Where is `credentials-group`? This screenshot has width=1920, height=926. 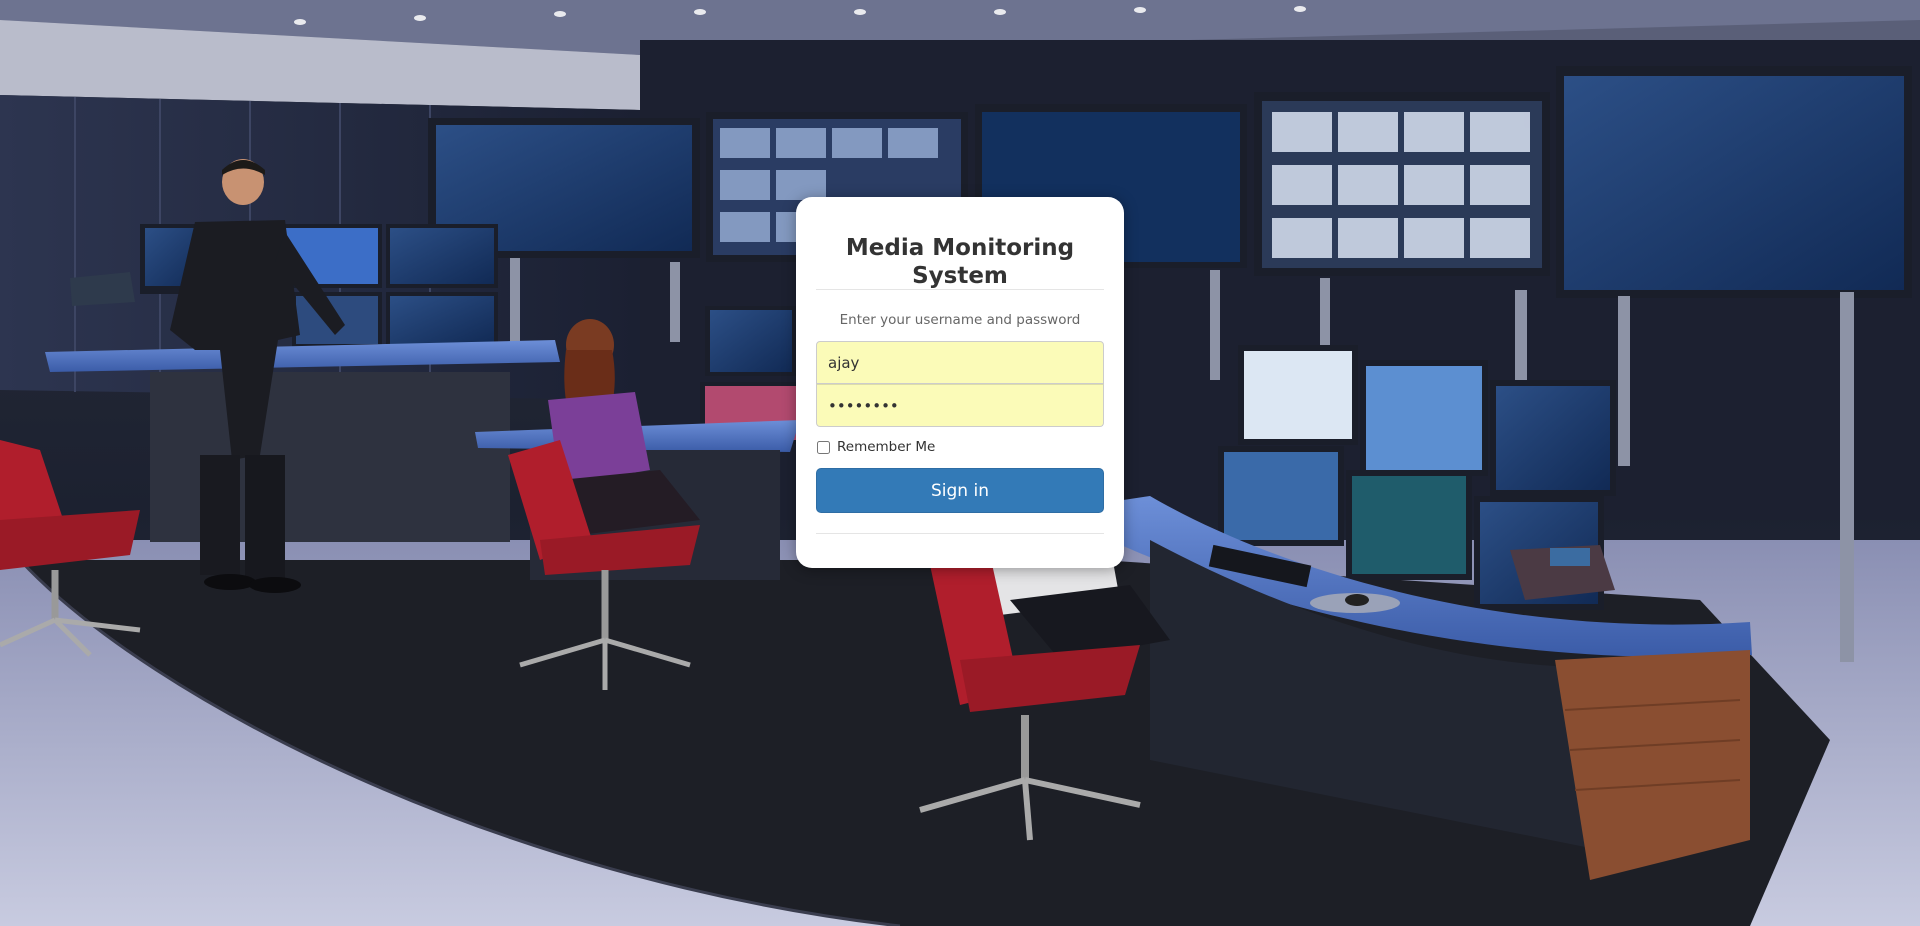
credentials-group is located at coordinates (960, 384).